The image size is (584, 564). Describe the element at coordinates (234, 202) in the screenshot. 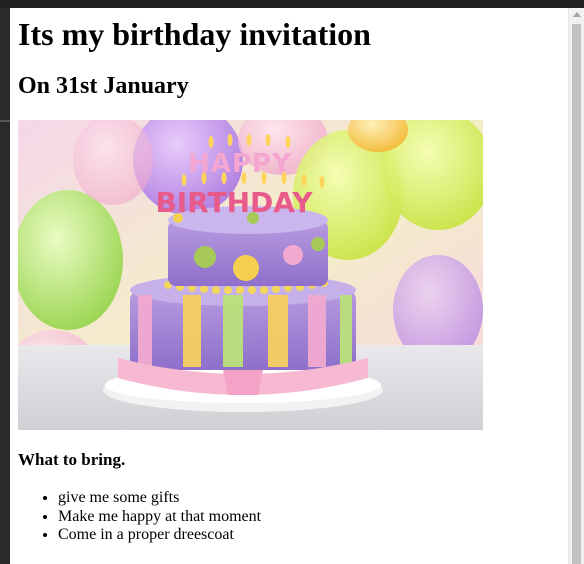

I see `candles-birthday: BIRTHDAY` at that location.